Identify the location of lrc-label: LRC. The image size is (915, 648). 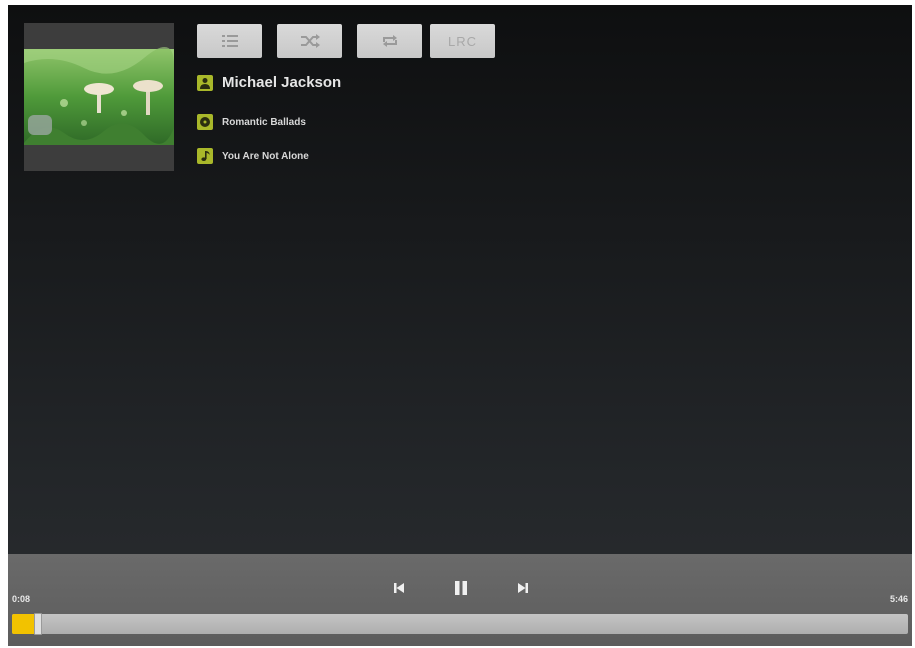
(462, 41).